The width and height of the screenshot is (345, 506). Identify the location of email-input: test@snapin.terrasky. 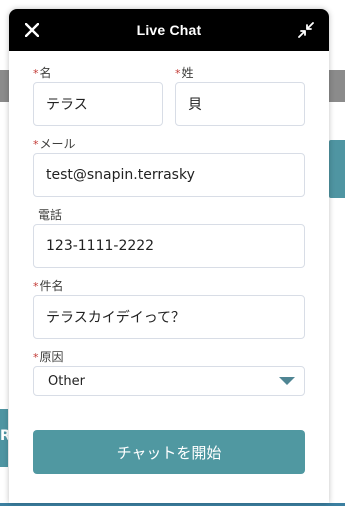
(169, 175).